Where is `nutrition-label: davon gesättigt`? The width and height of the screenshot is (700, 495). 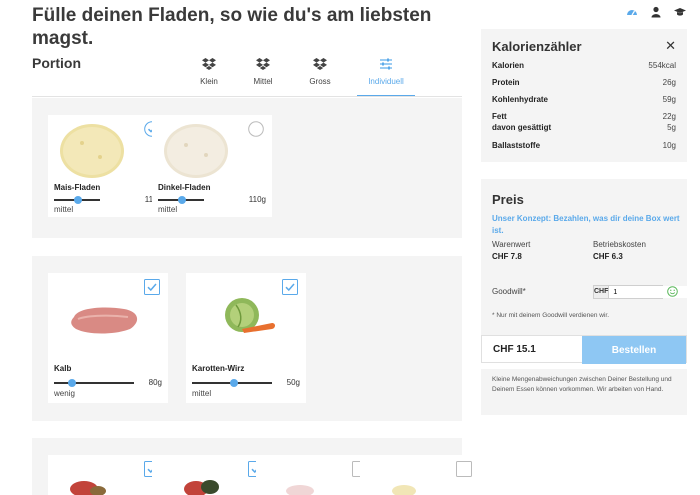 nutrition-label: davon gesättigt is located at coordinates (522, 127).